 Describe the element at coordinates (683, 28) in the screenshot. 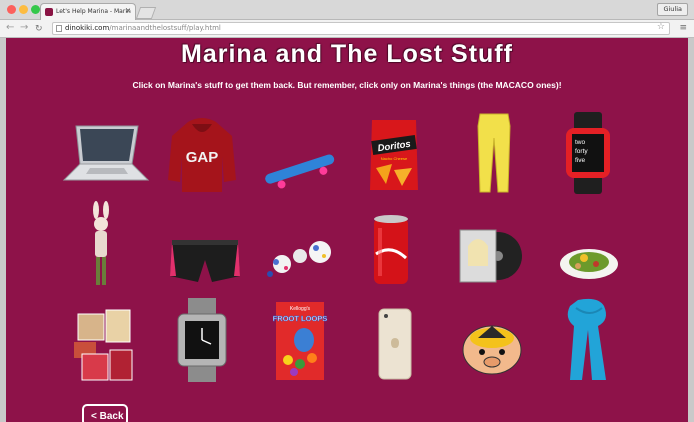

I see `hamburger-icon: ≡` at that location.